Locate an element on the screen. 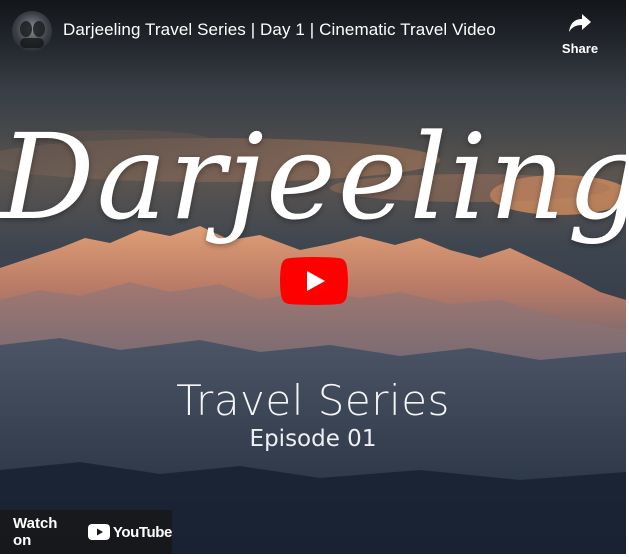 Image resolution: width=629 pixels, height=557 pixels. play-icon is located at coordinates (314, 281).